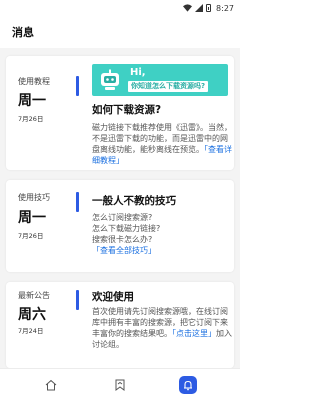  Describe the element at coordinates (34, 81) in the screenshot. I see `card-category: 使用教程` at that location.